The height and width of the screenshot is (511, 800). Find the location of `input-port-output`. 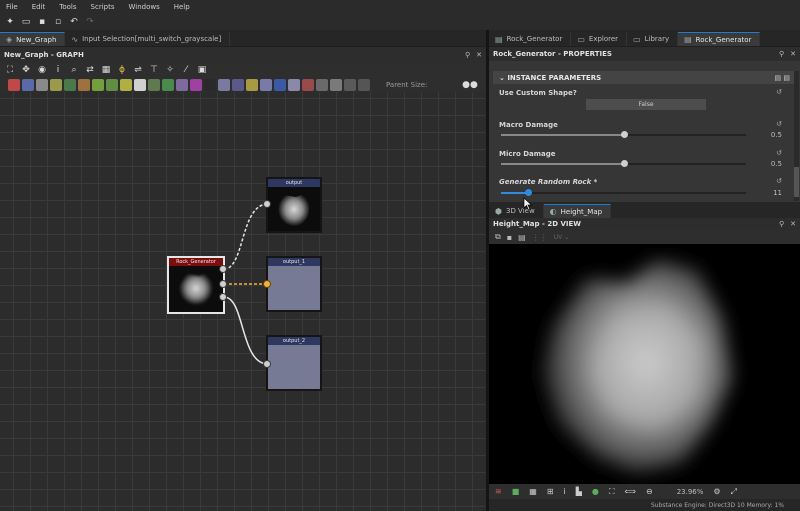

input-port-output is located at coordinates (267, 204).